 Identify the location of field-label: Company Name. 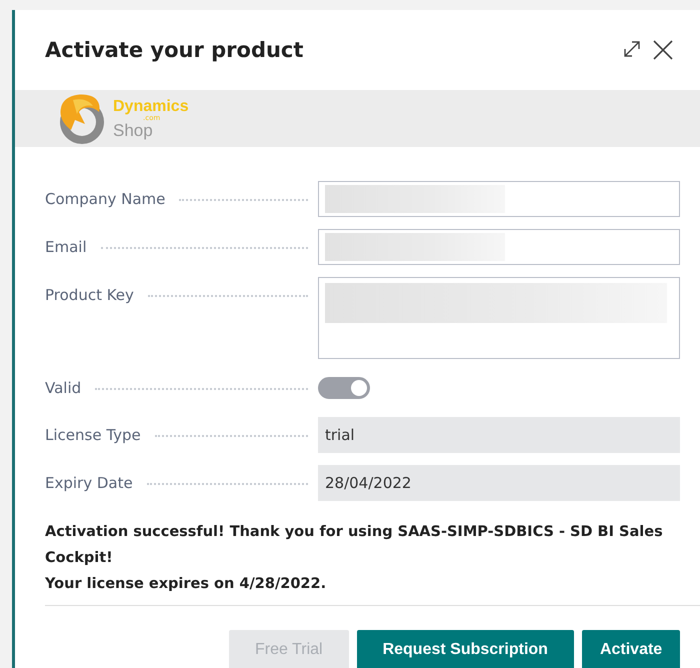
(105, 199).